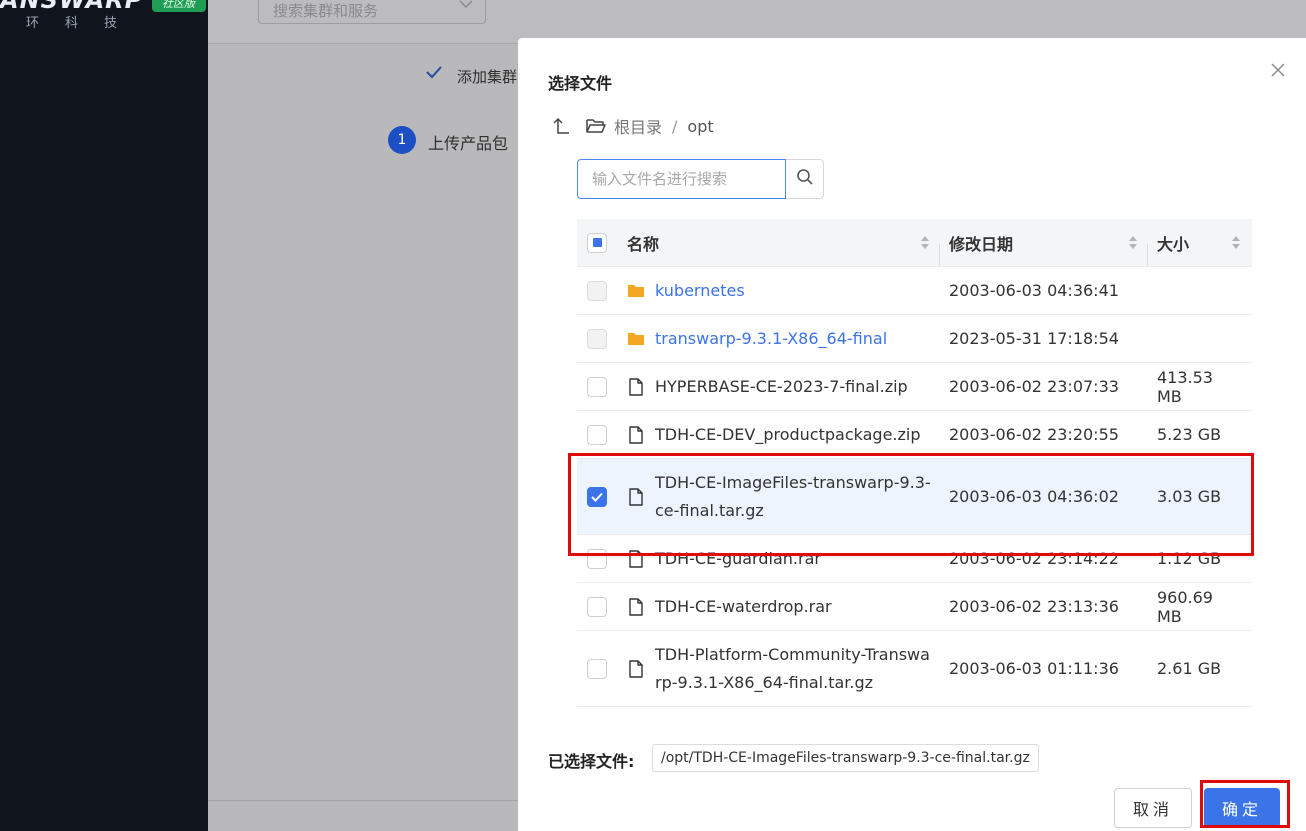 Image resolution: width=1306 pixels, height=831 pixels. I want to click on edition-badge: 社区版, so click(179, 6).